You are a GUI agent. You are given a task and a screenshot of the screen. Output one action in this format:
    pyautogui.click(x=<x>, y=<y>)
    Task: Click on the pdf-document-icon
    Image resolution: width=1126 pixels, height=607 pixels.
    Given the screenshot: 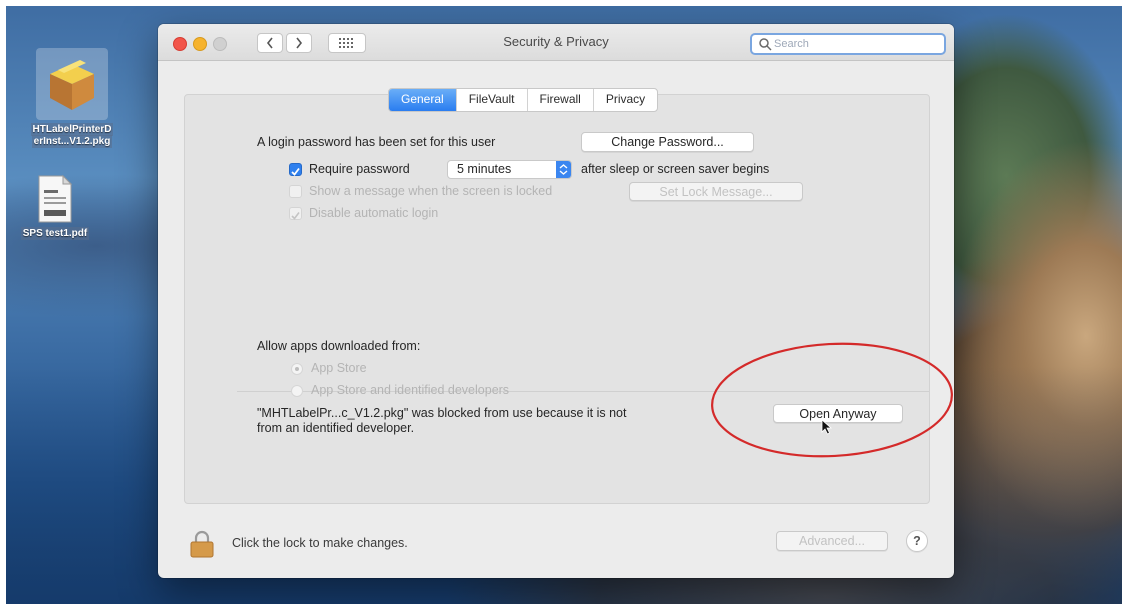 What is the action you would take?
    pyautogui.click(x=55, y=198)
    